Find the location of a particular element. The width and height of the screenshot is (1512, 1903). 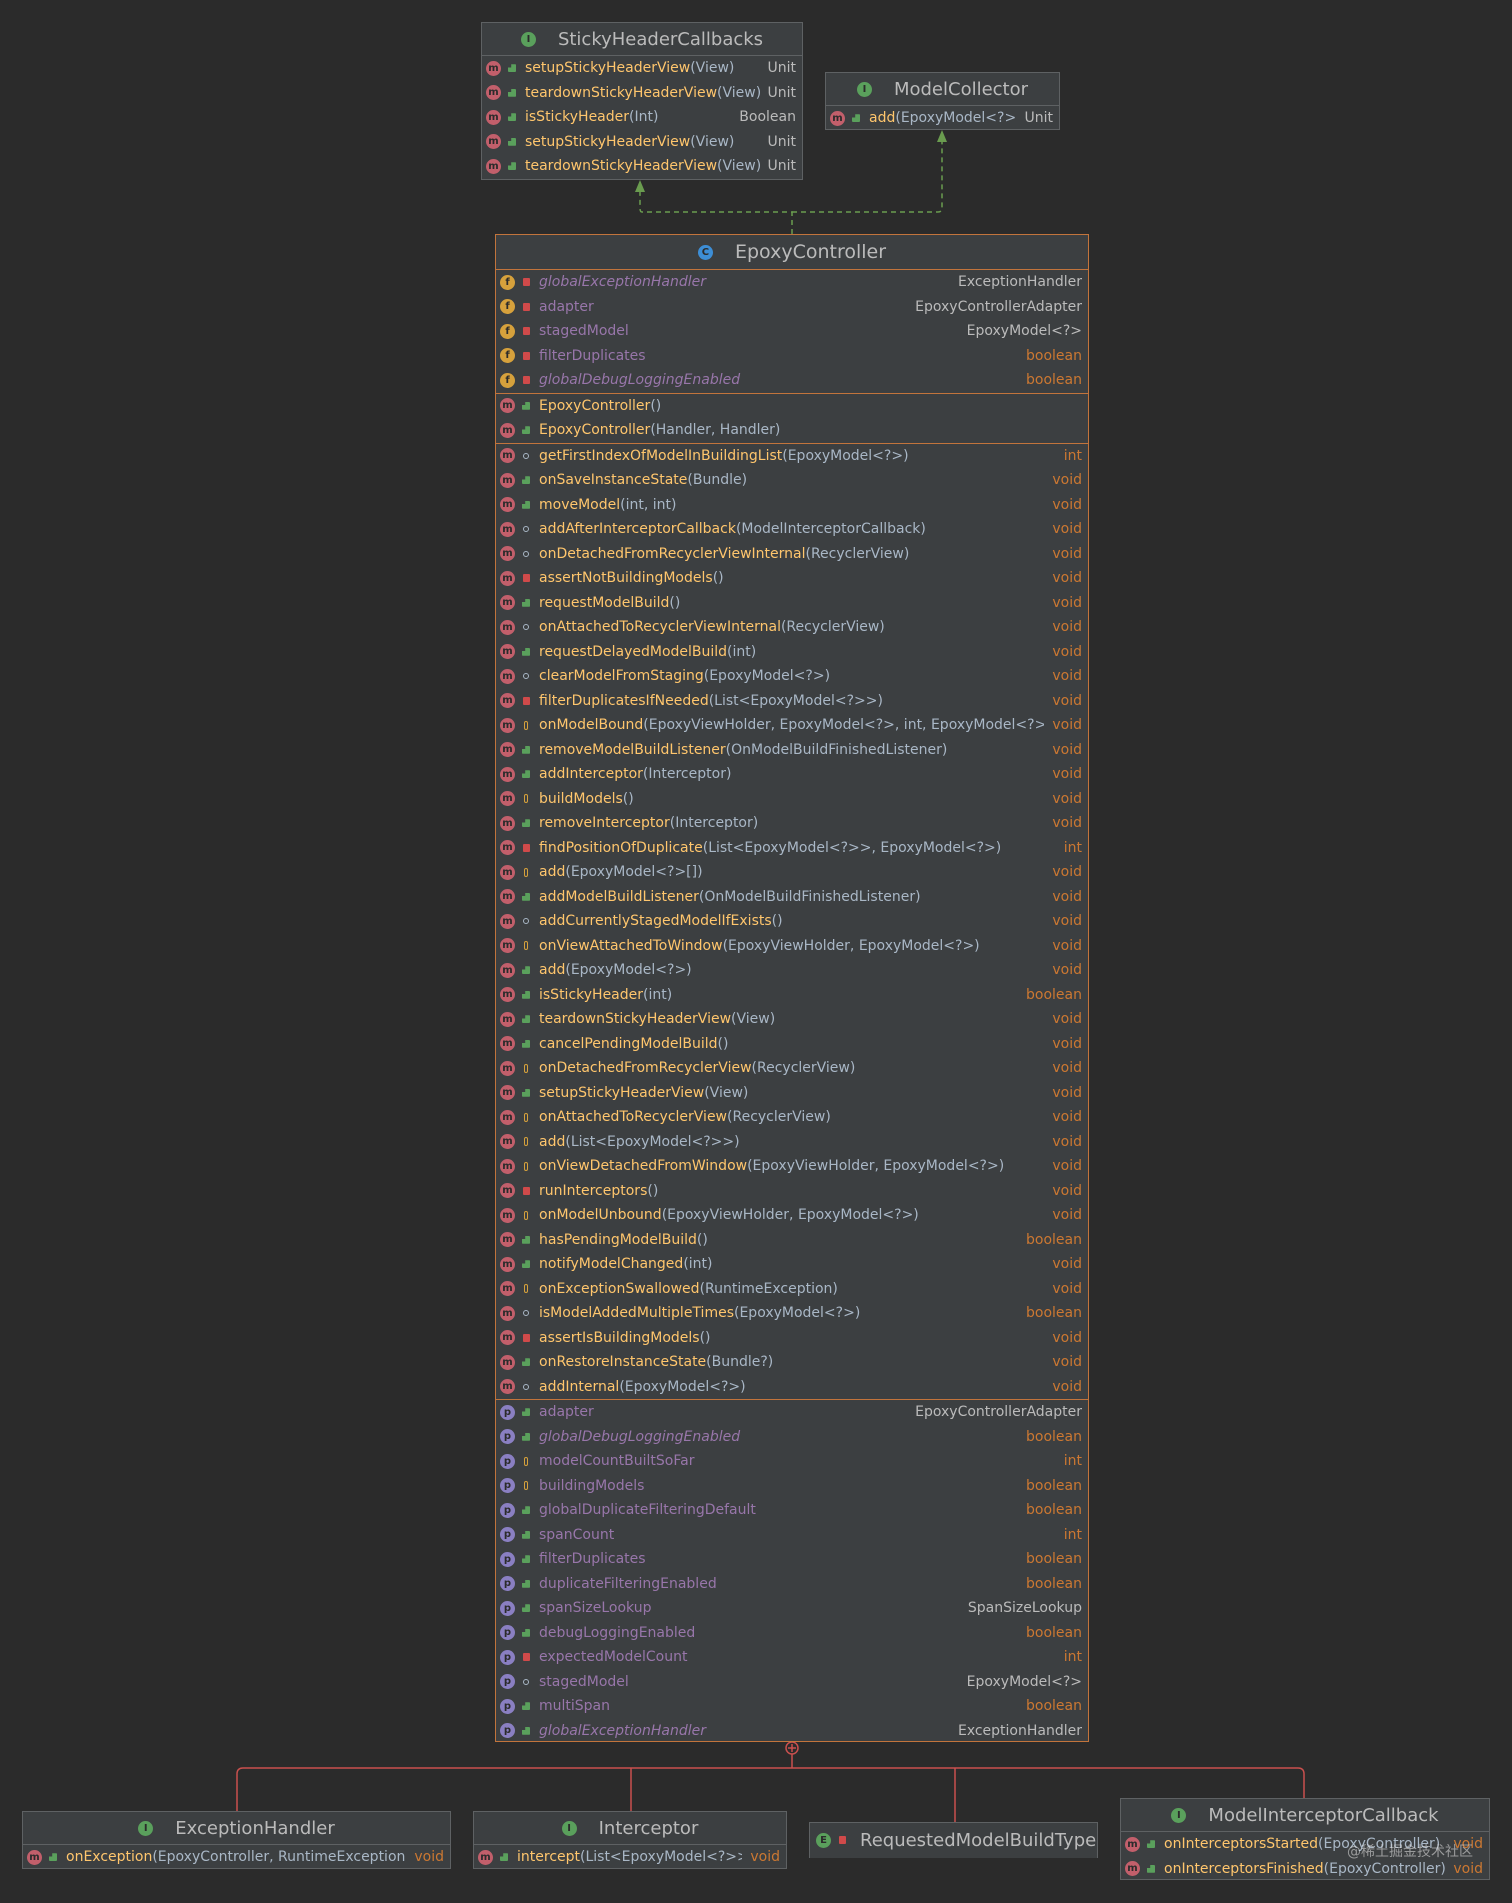

method-row: m add(EpoxyModel<?>) Unit is located at coordinates (942, 118).